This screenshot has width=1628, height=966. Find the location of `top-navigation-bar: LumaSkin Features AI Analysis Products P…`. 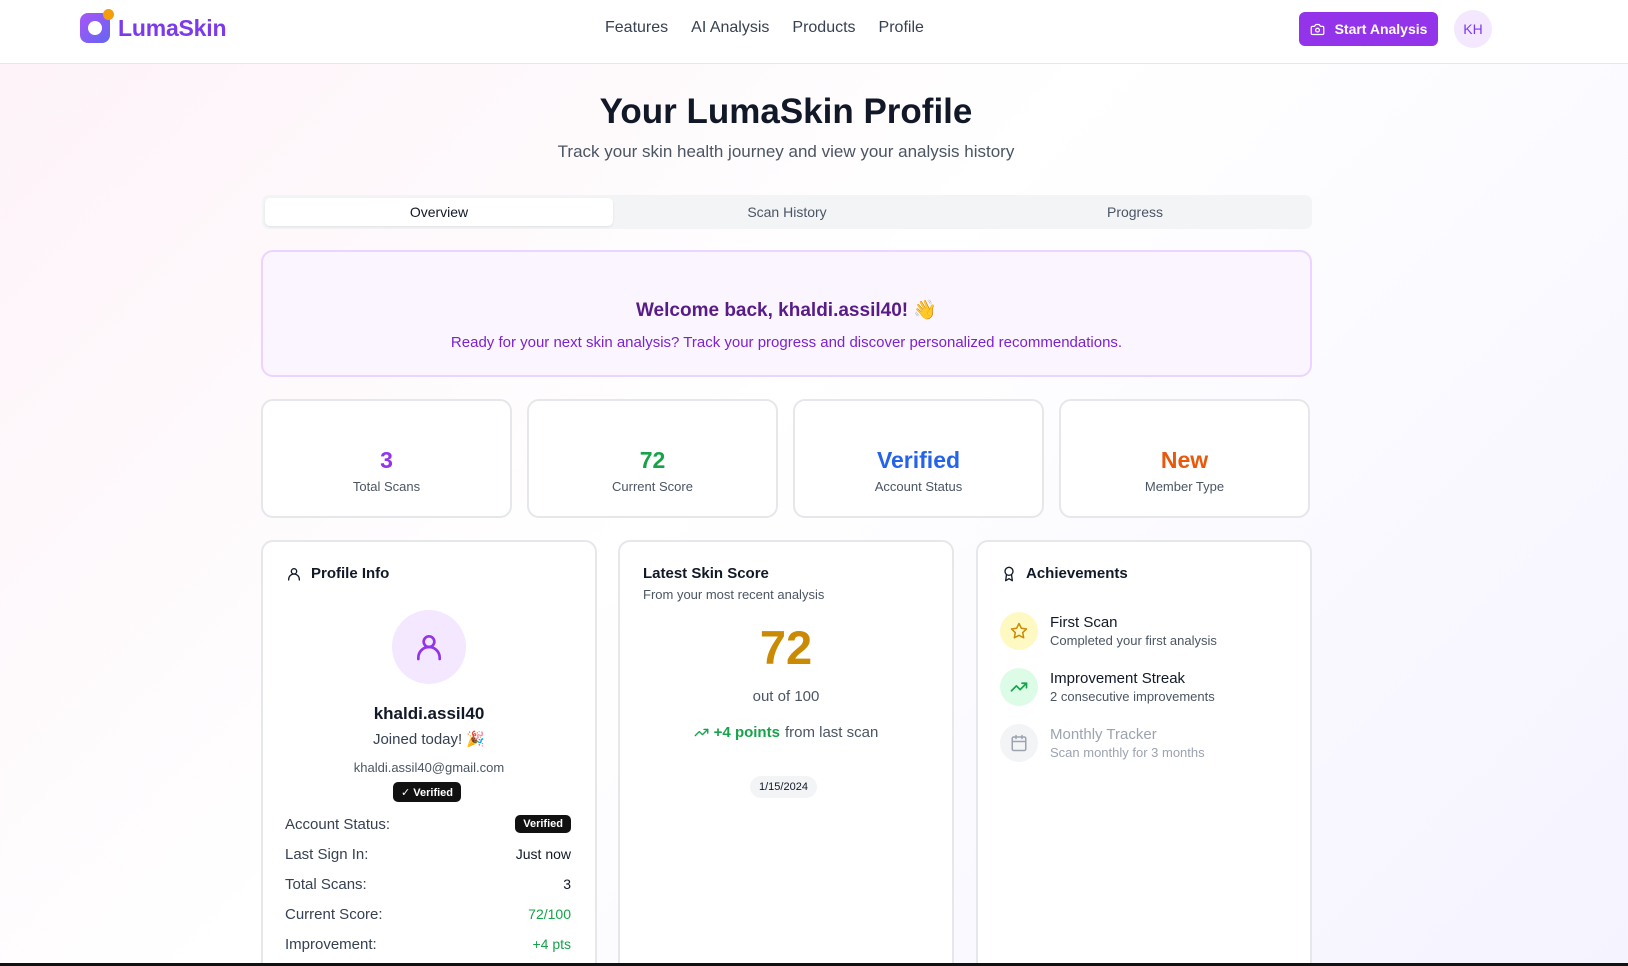

top-navigation-bar: LumaSkin Features AI Analysis Products P… is located at coordinates (814, 32).